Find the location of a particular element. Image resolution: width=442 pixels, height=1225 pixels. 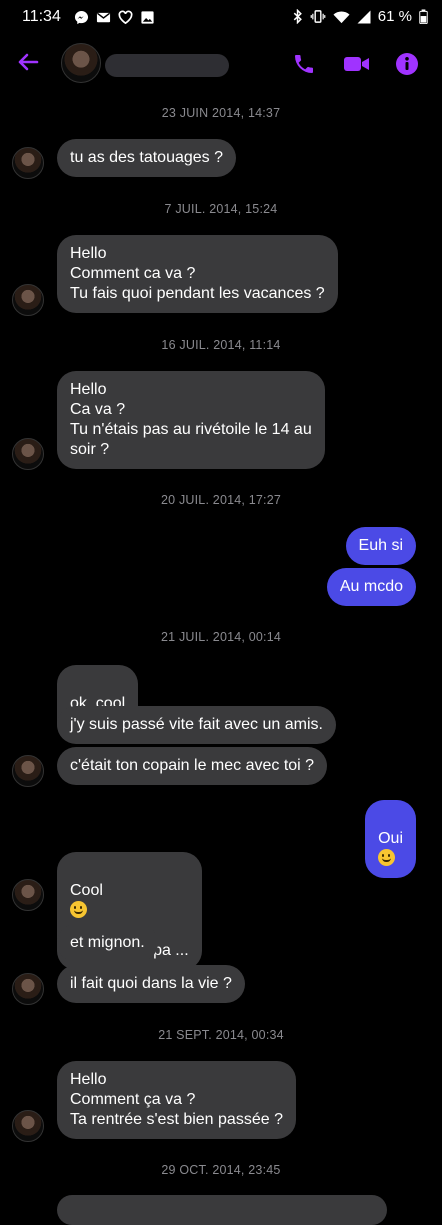

message-text: Oui is located at coordinates (390, 838).